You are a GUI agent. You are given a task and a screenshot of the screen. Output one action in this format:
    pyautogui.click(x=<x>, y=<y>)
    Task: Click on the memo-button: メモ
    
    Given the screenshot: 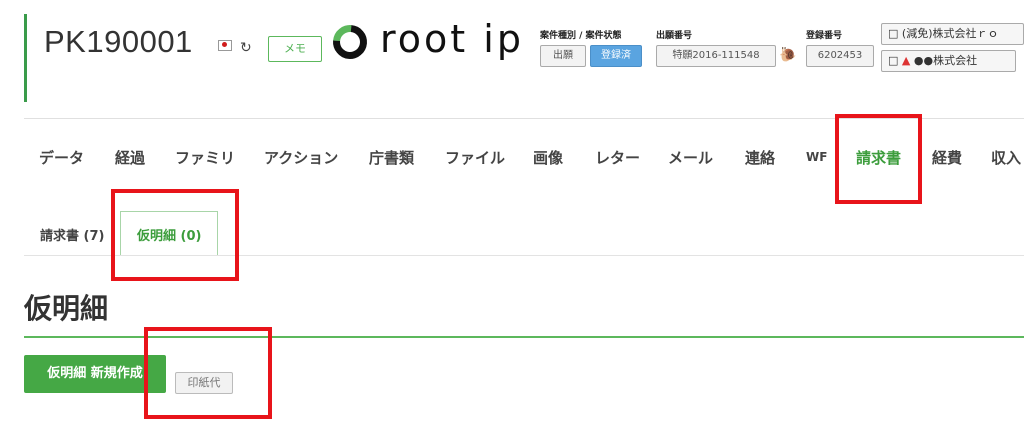 What is the action you would take?
    pyautogui.click(x=295, y=49)
    